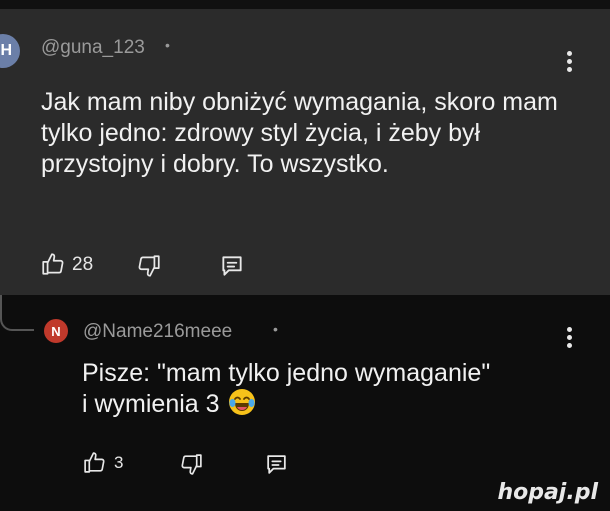 This screenshot has height=511, width=610. I want to click on reply-author: @Name216meee, so click(157, 332).